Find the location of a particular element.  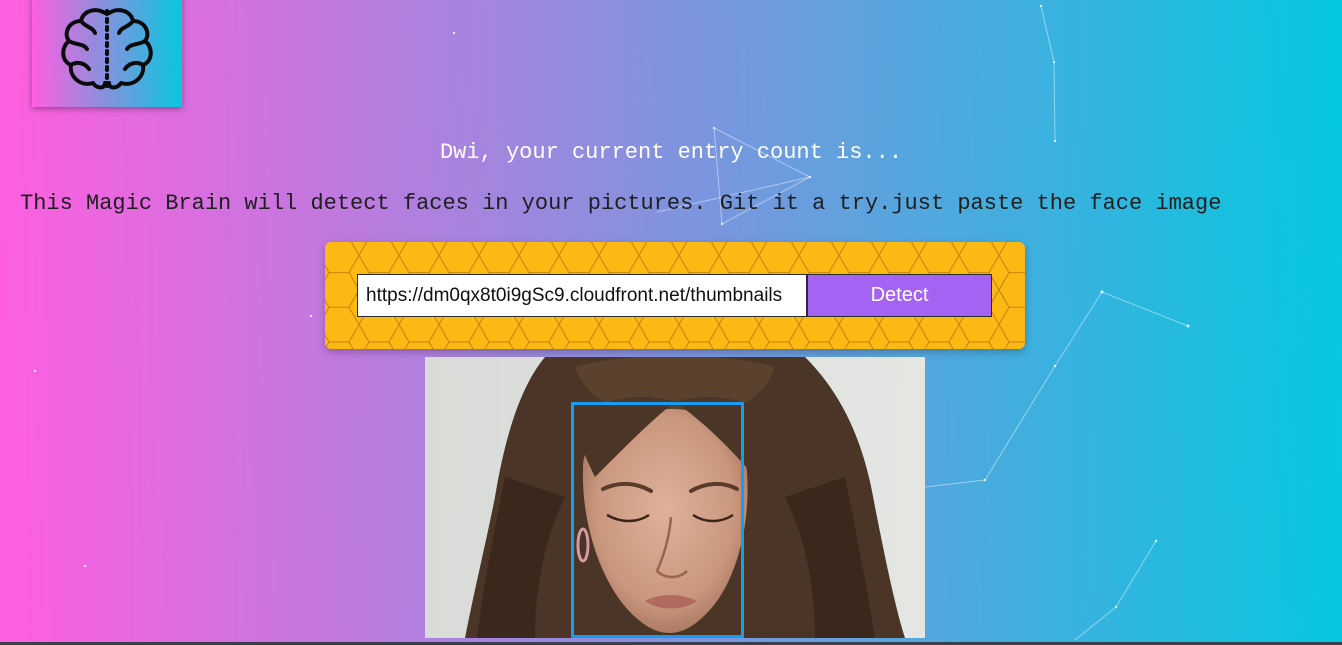

face-bounding-box is located at coordinates (657, 520).